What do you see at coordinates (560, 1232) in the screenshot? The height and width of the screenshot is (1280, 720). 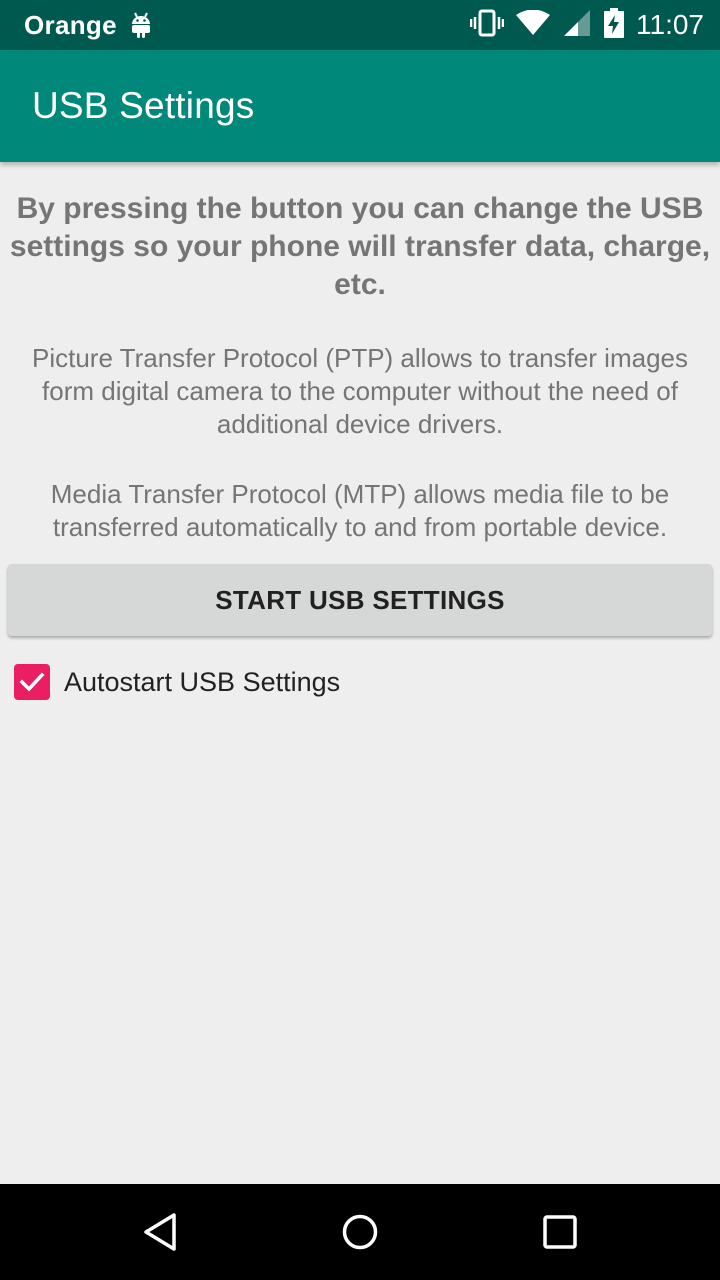 I see `recents-icon` at bounding box center [560, 1232].